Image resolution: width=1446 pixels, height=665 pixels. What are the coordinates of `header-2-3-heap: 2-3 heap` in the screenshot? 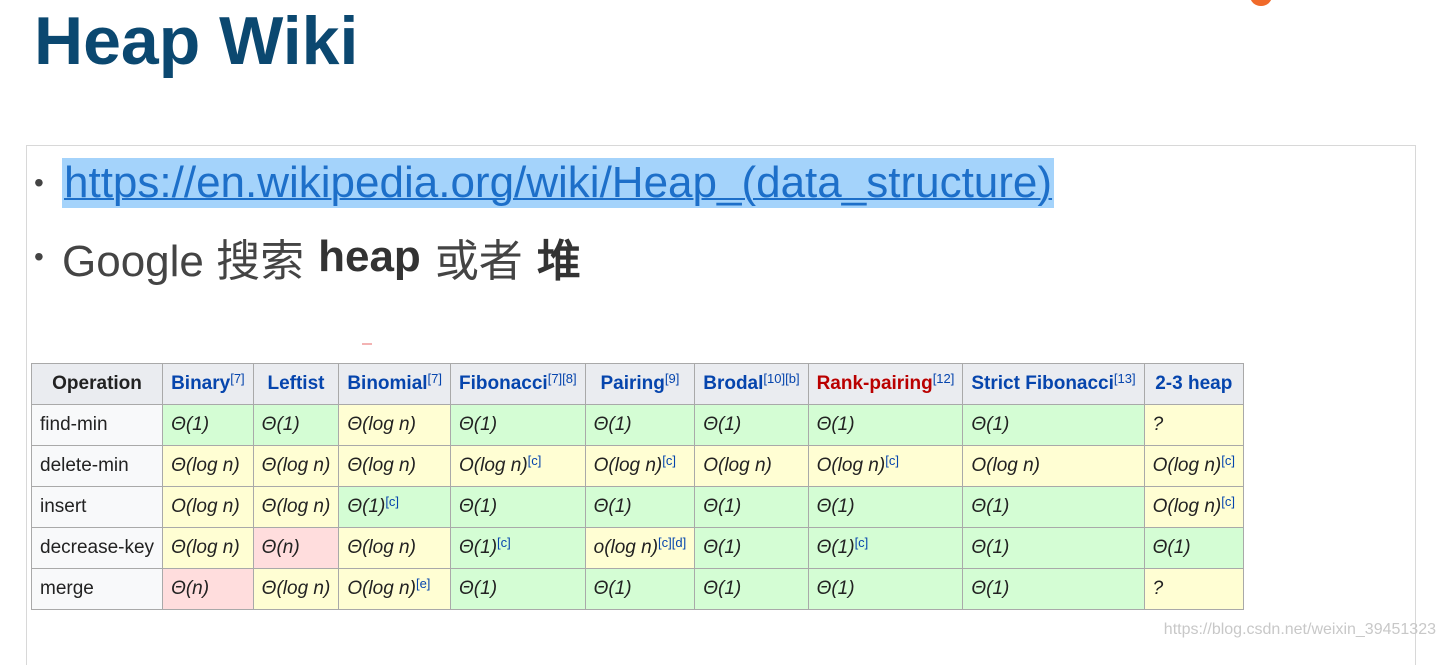 It's located at (1193, 384).